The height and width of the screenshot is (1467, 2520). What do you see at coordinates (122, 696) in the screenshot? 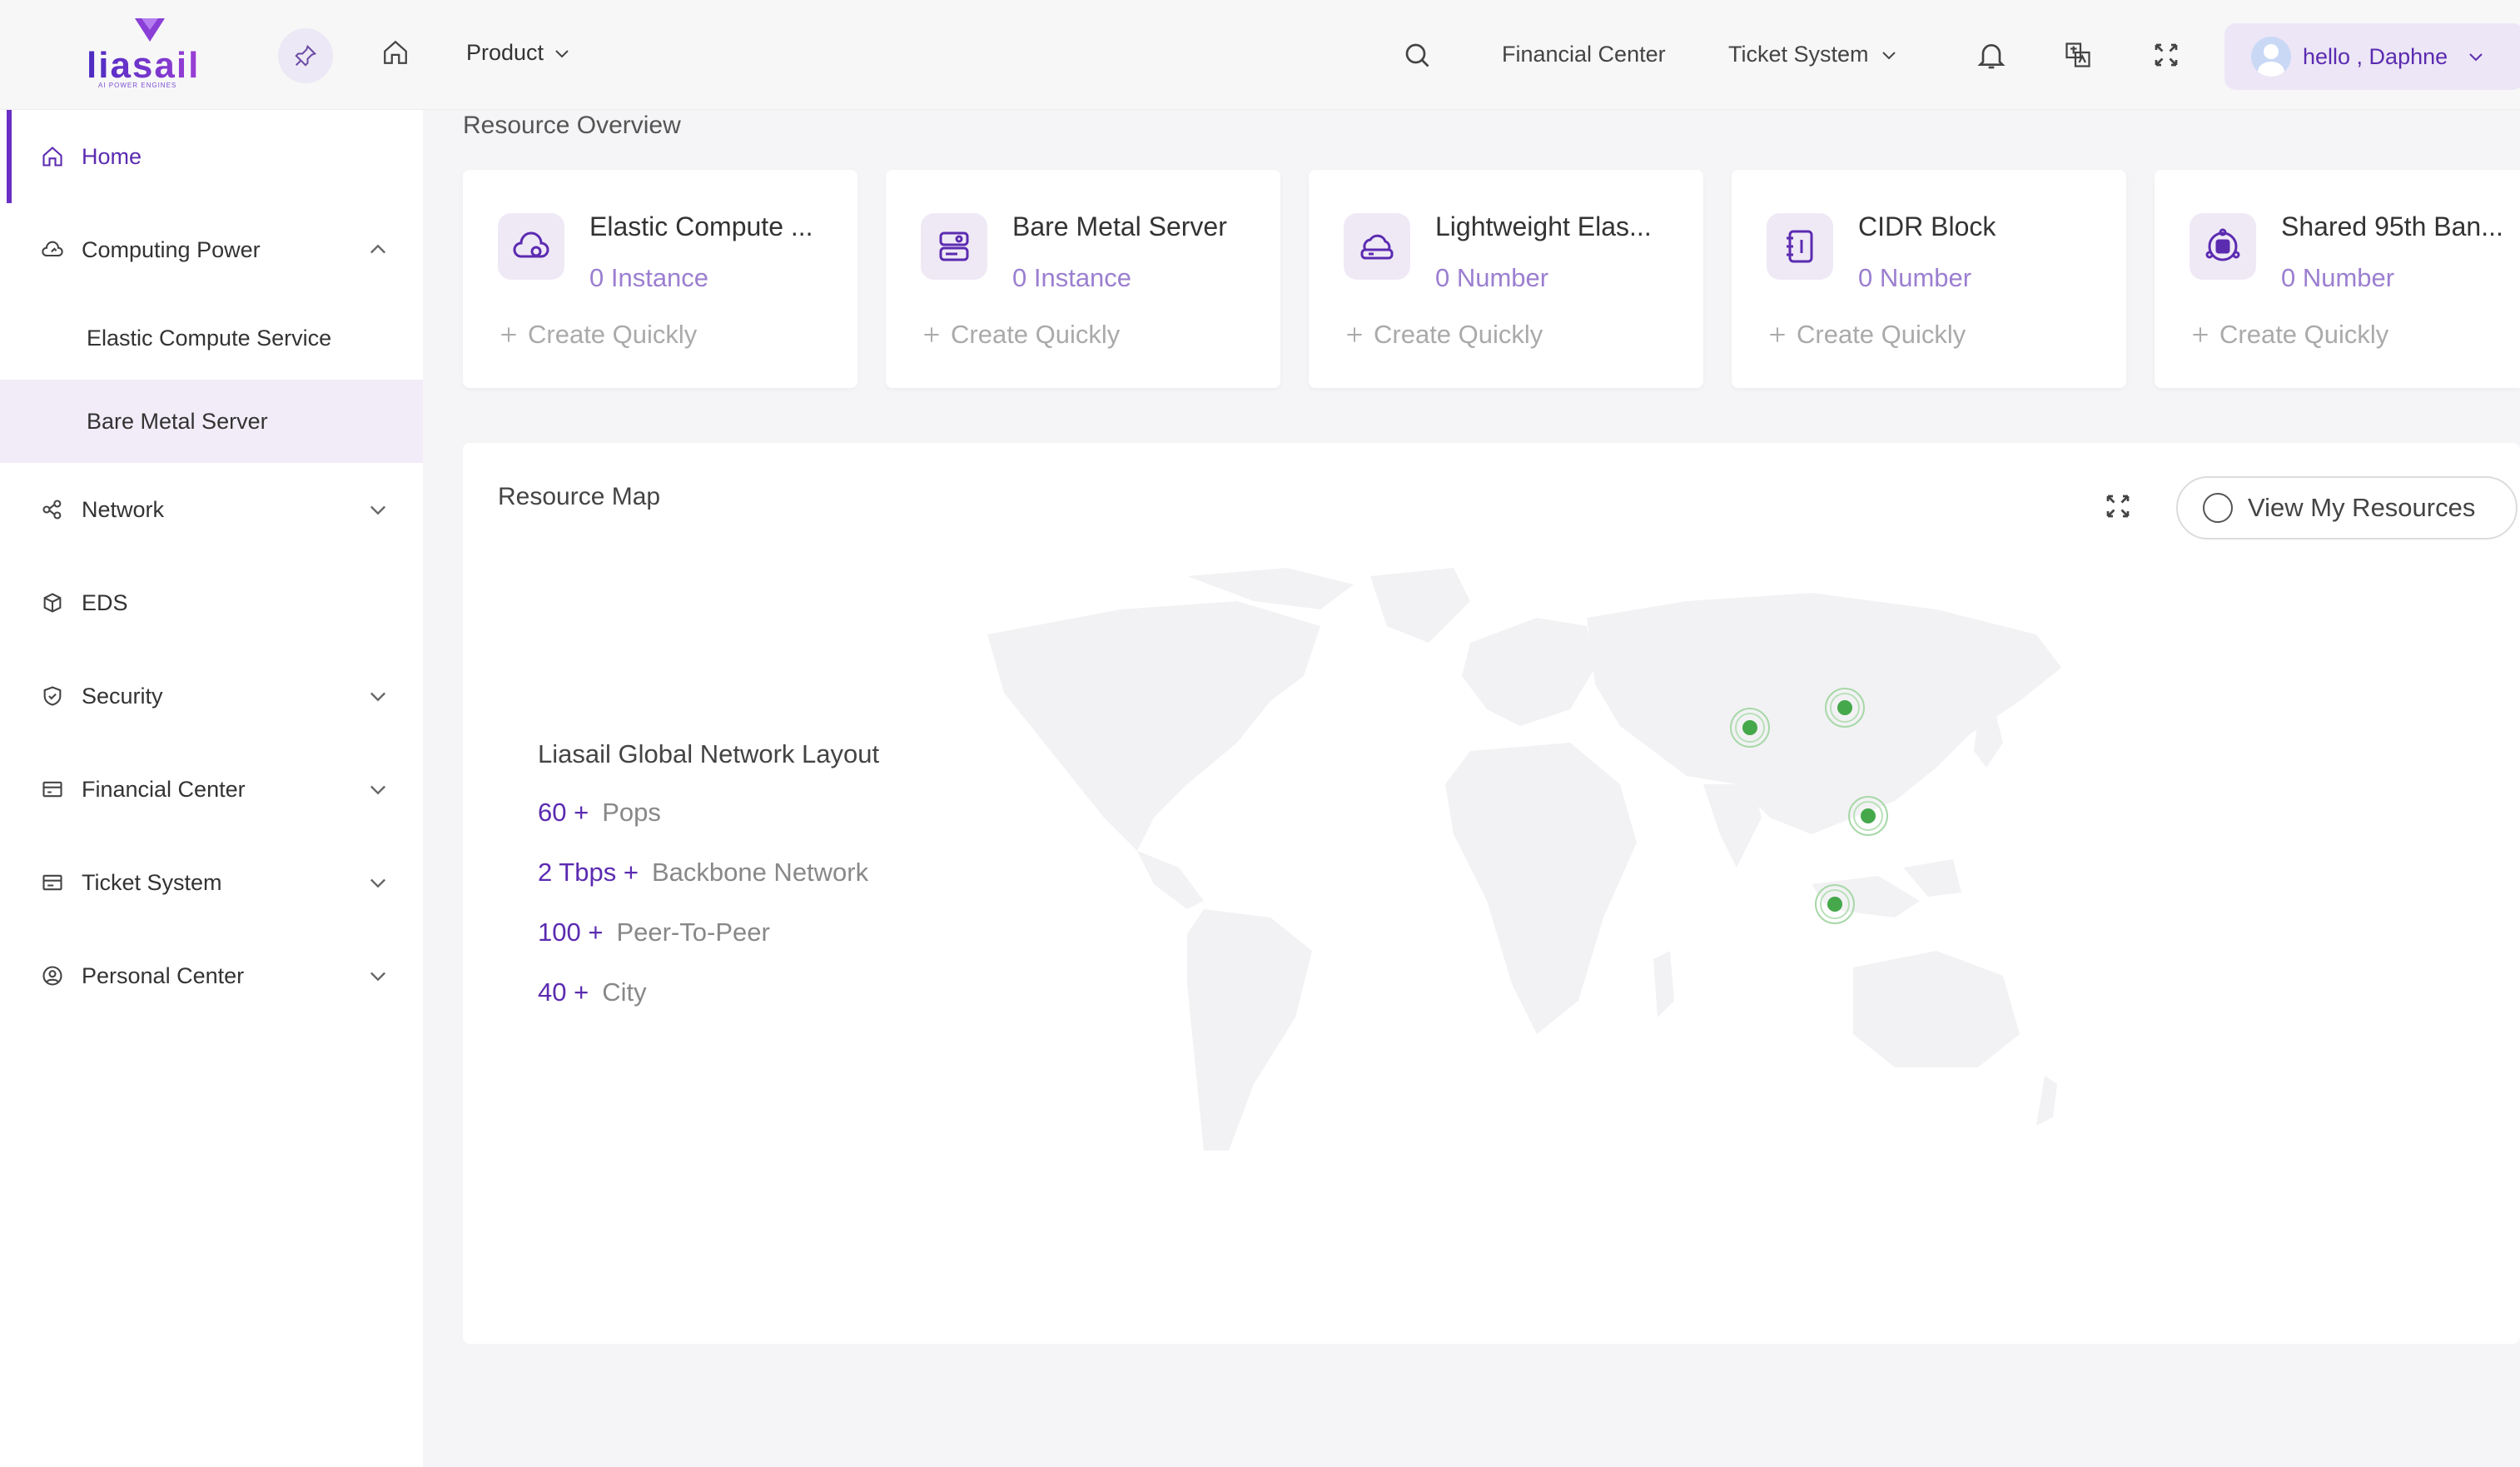
I see `sidebar-item-label: Security` at bounding box center [122, 696].